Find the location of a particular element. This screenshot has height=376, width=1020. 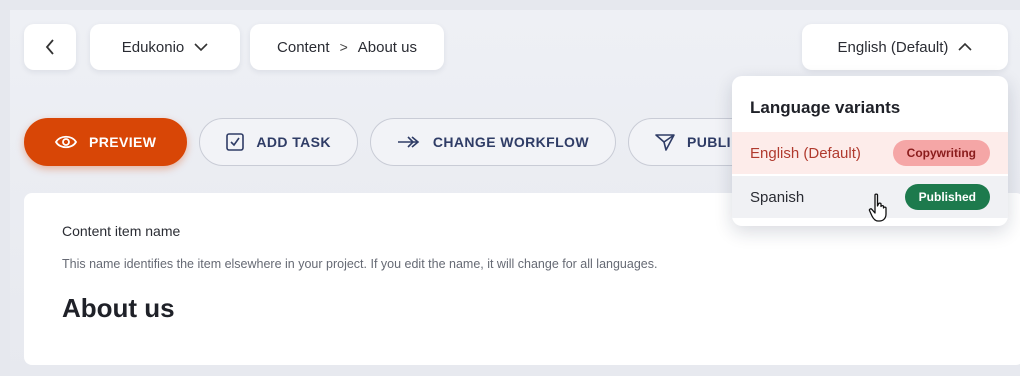

breadcrumb-section: Content is located at coordinates (303, 47).